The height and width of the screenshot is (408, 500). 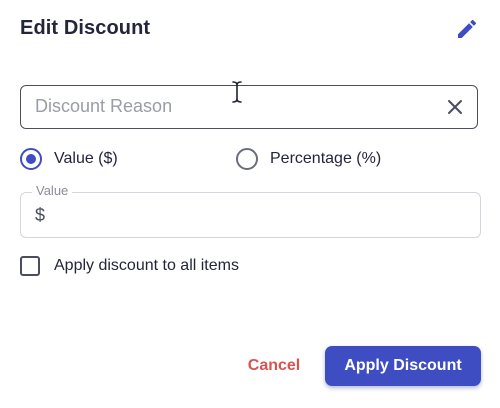 I want to click on discount-reason-input, so click(x=230, y=106).